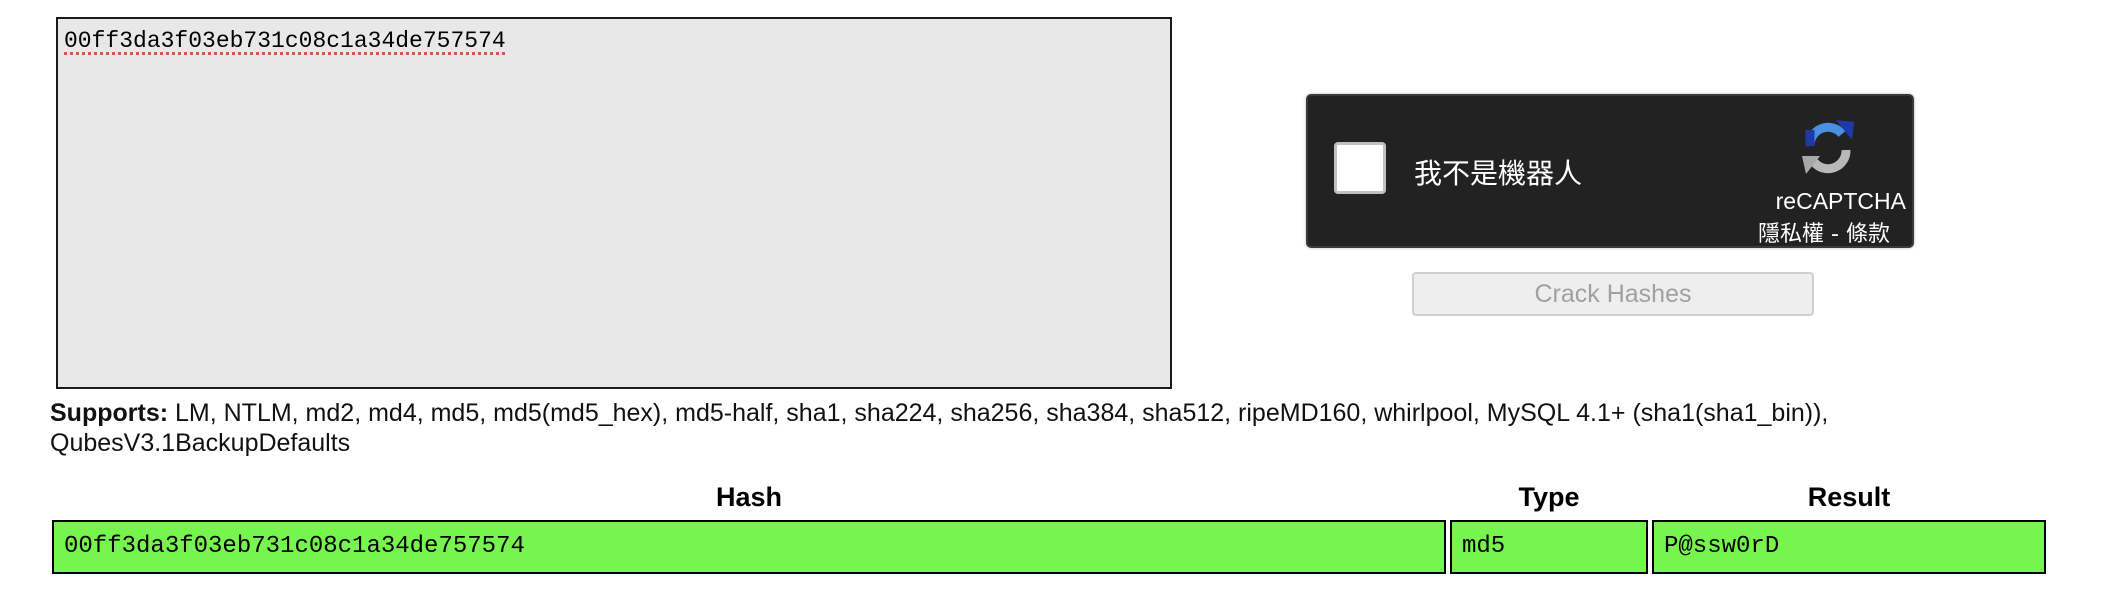 This screenshot has width=2104, height=594. What do you see at coordinates (1549, 497) in the screenshot?
I see `column-header-type: Type` at bounding box center [1549, 497].